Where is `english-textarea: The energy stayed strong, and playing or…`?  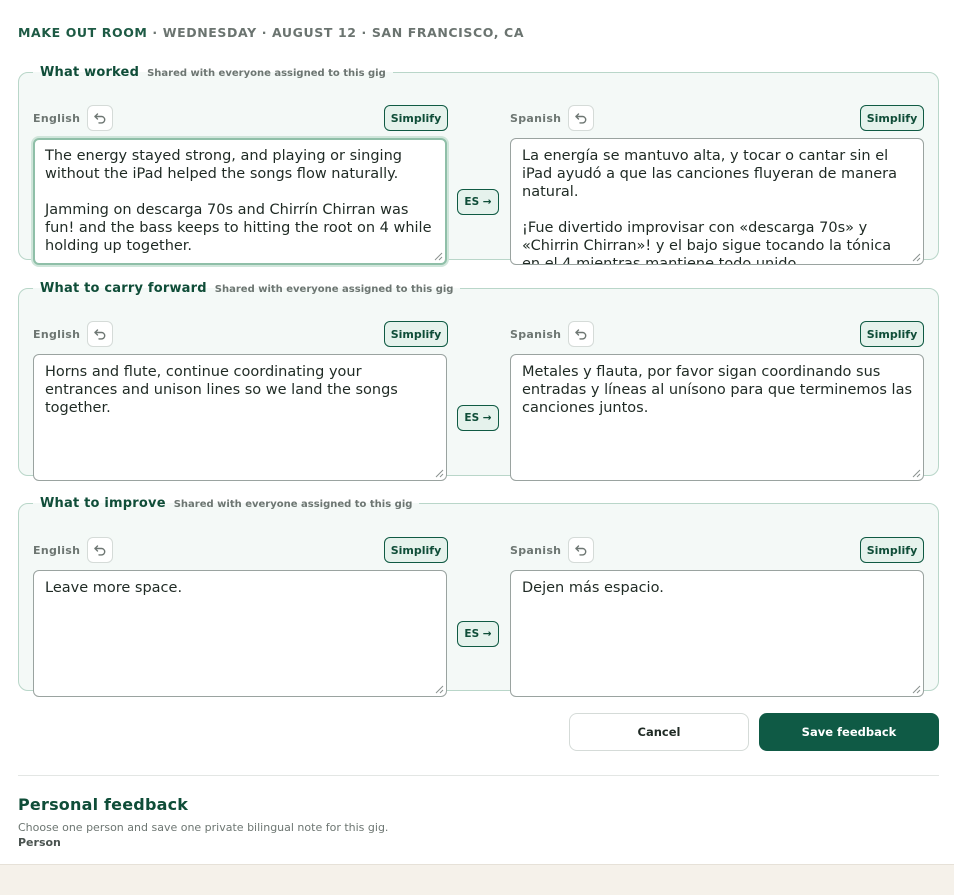
english-textarea: The energy stayed strong, and playing or… is located at coordinates (240, 201).